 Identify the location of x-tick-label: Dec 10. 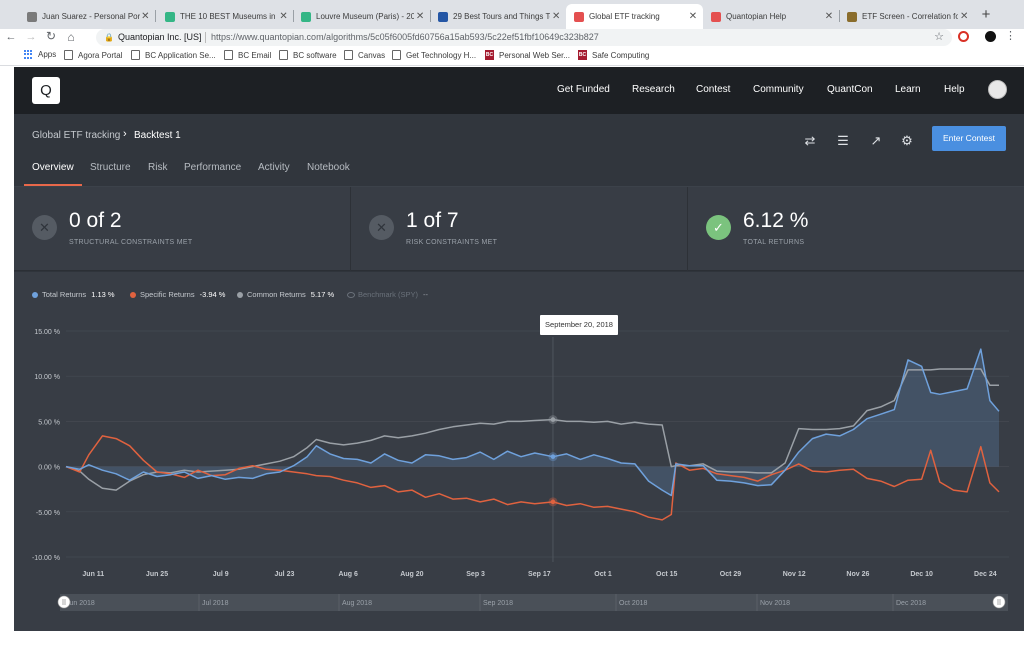
(921, 574).